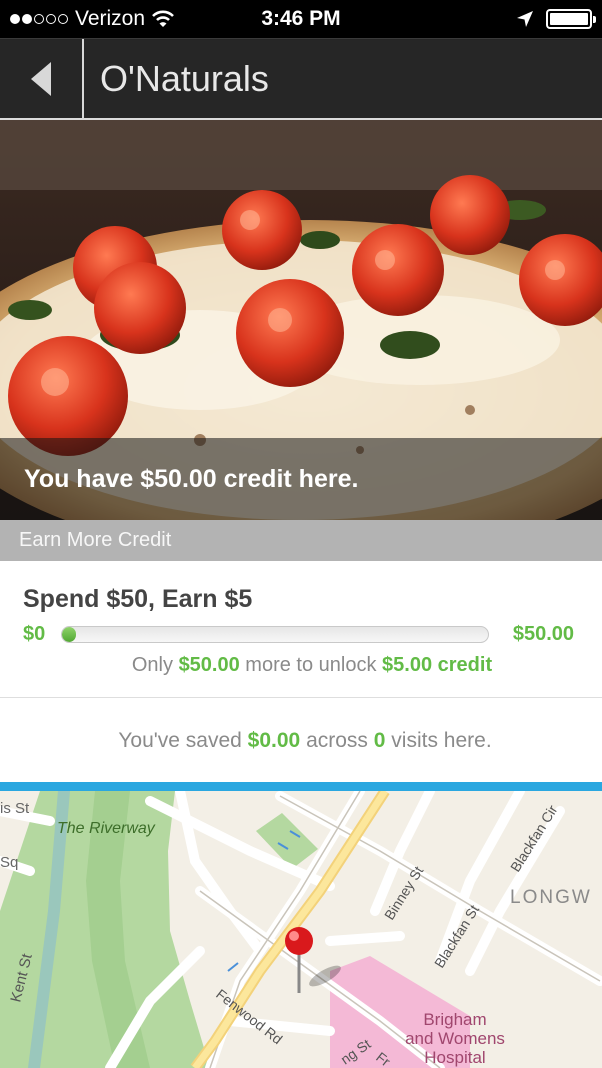  What do you see at coordinates (301, 79) in the screenshot?
I see `navigation-bar: O'Naturals` at bounding box center [301, 79].